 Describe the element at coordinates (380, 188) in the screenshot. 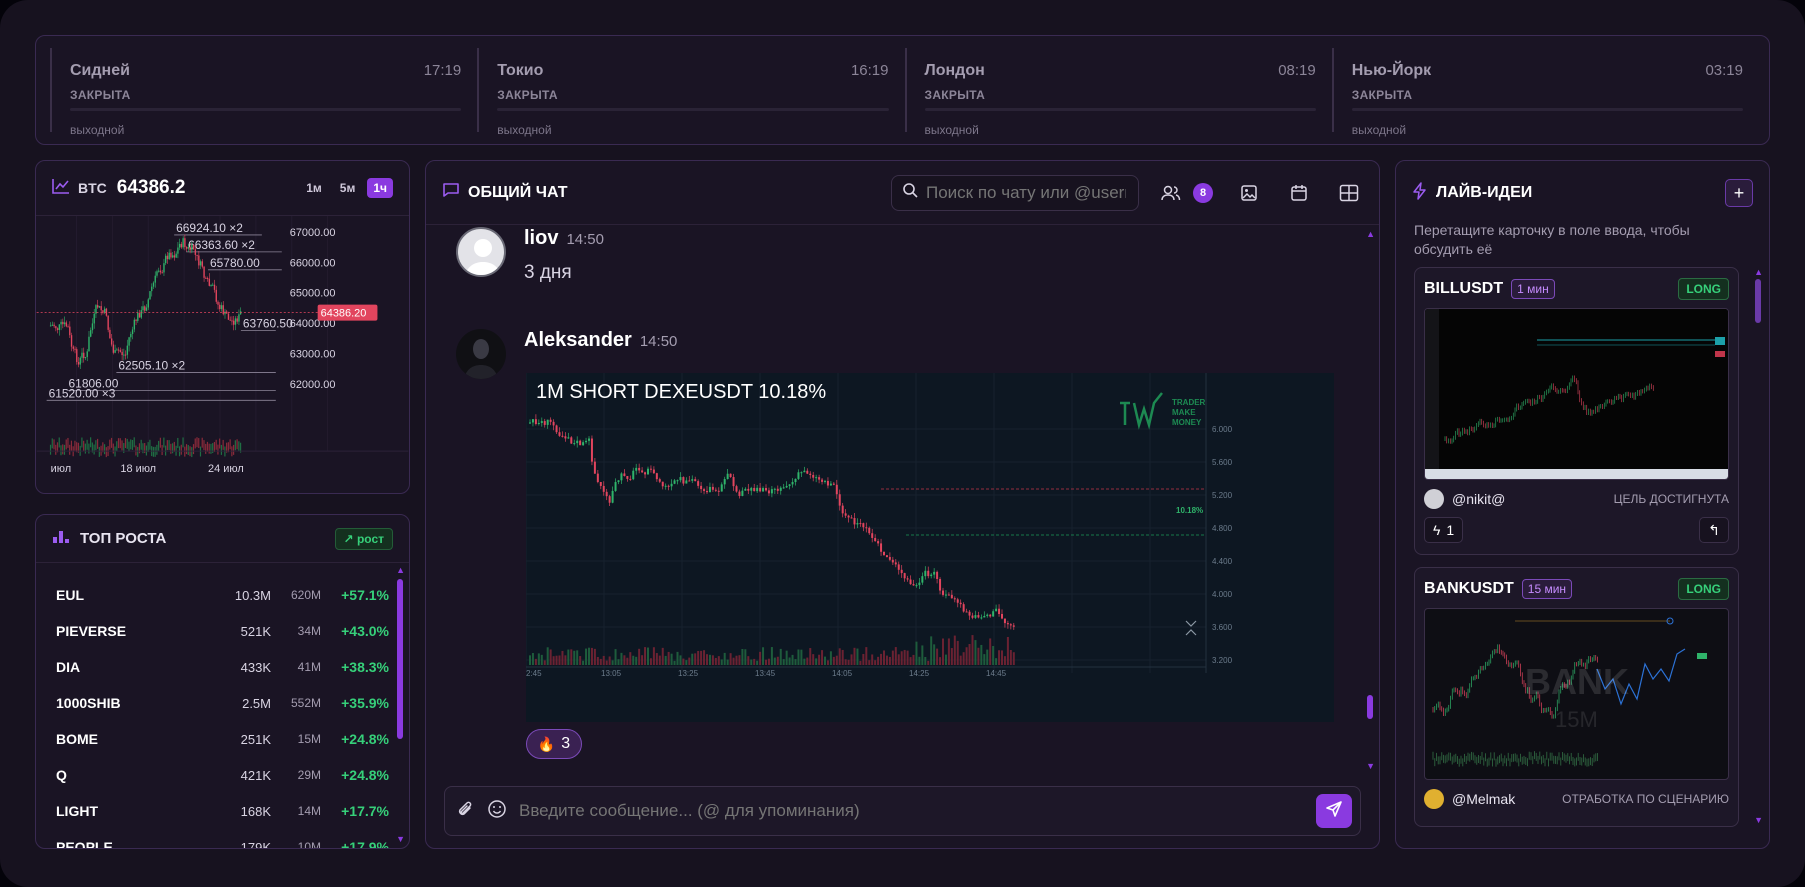

I see `timeframe-1h: 1ч` at that location.